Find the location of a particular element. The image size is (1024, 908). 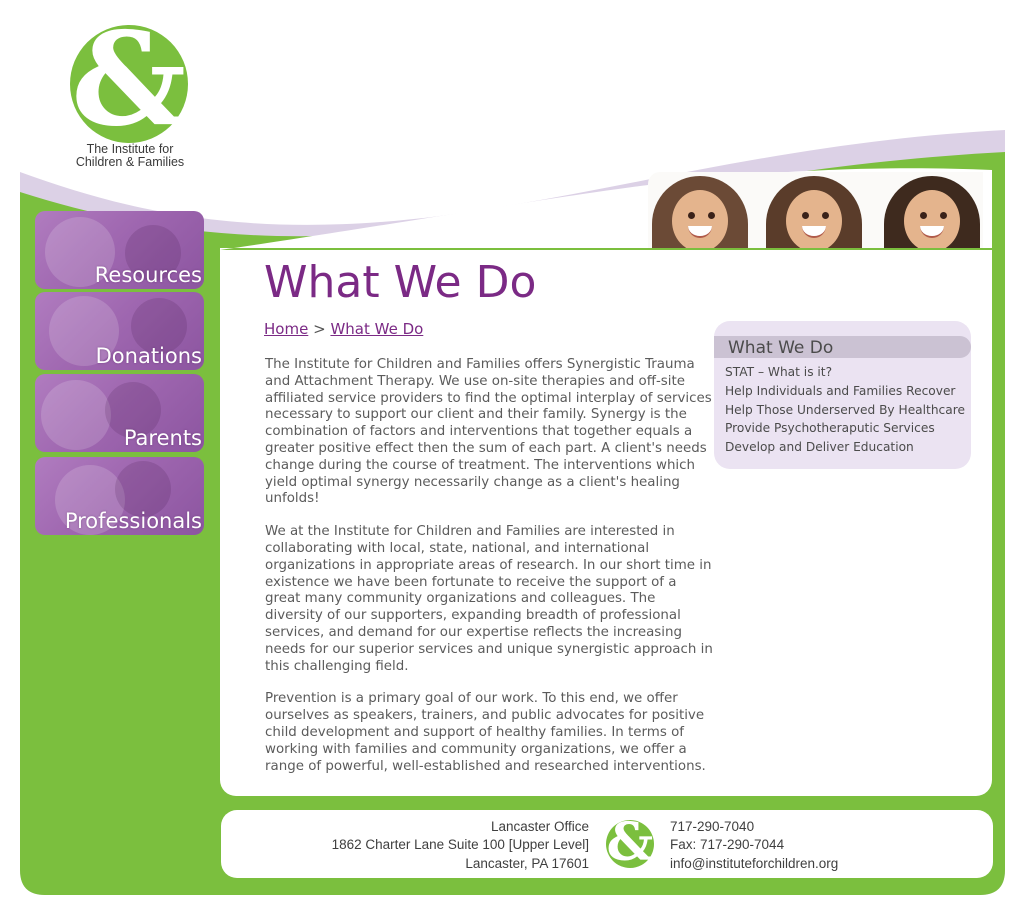

footer-phone: 717-290-7040 is located at coordinates (712, 826).